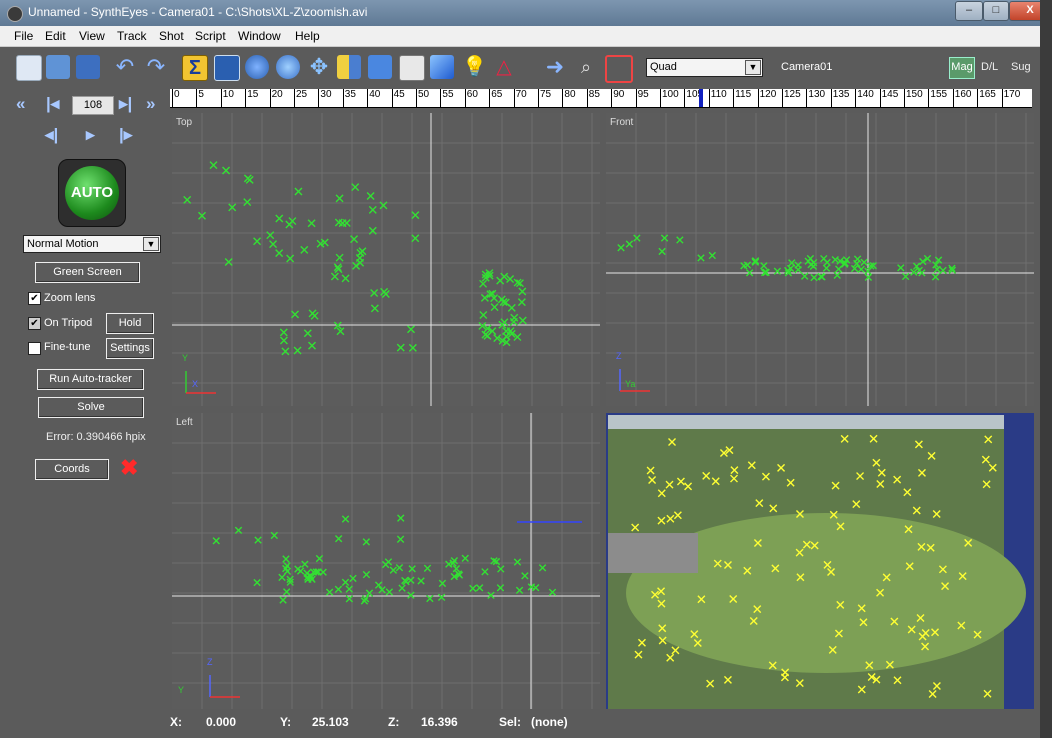  Describe the element at coordinates (412, 68) in the screenshot. I see `graph-icon` at that location.